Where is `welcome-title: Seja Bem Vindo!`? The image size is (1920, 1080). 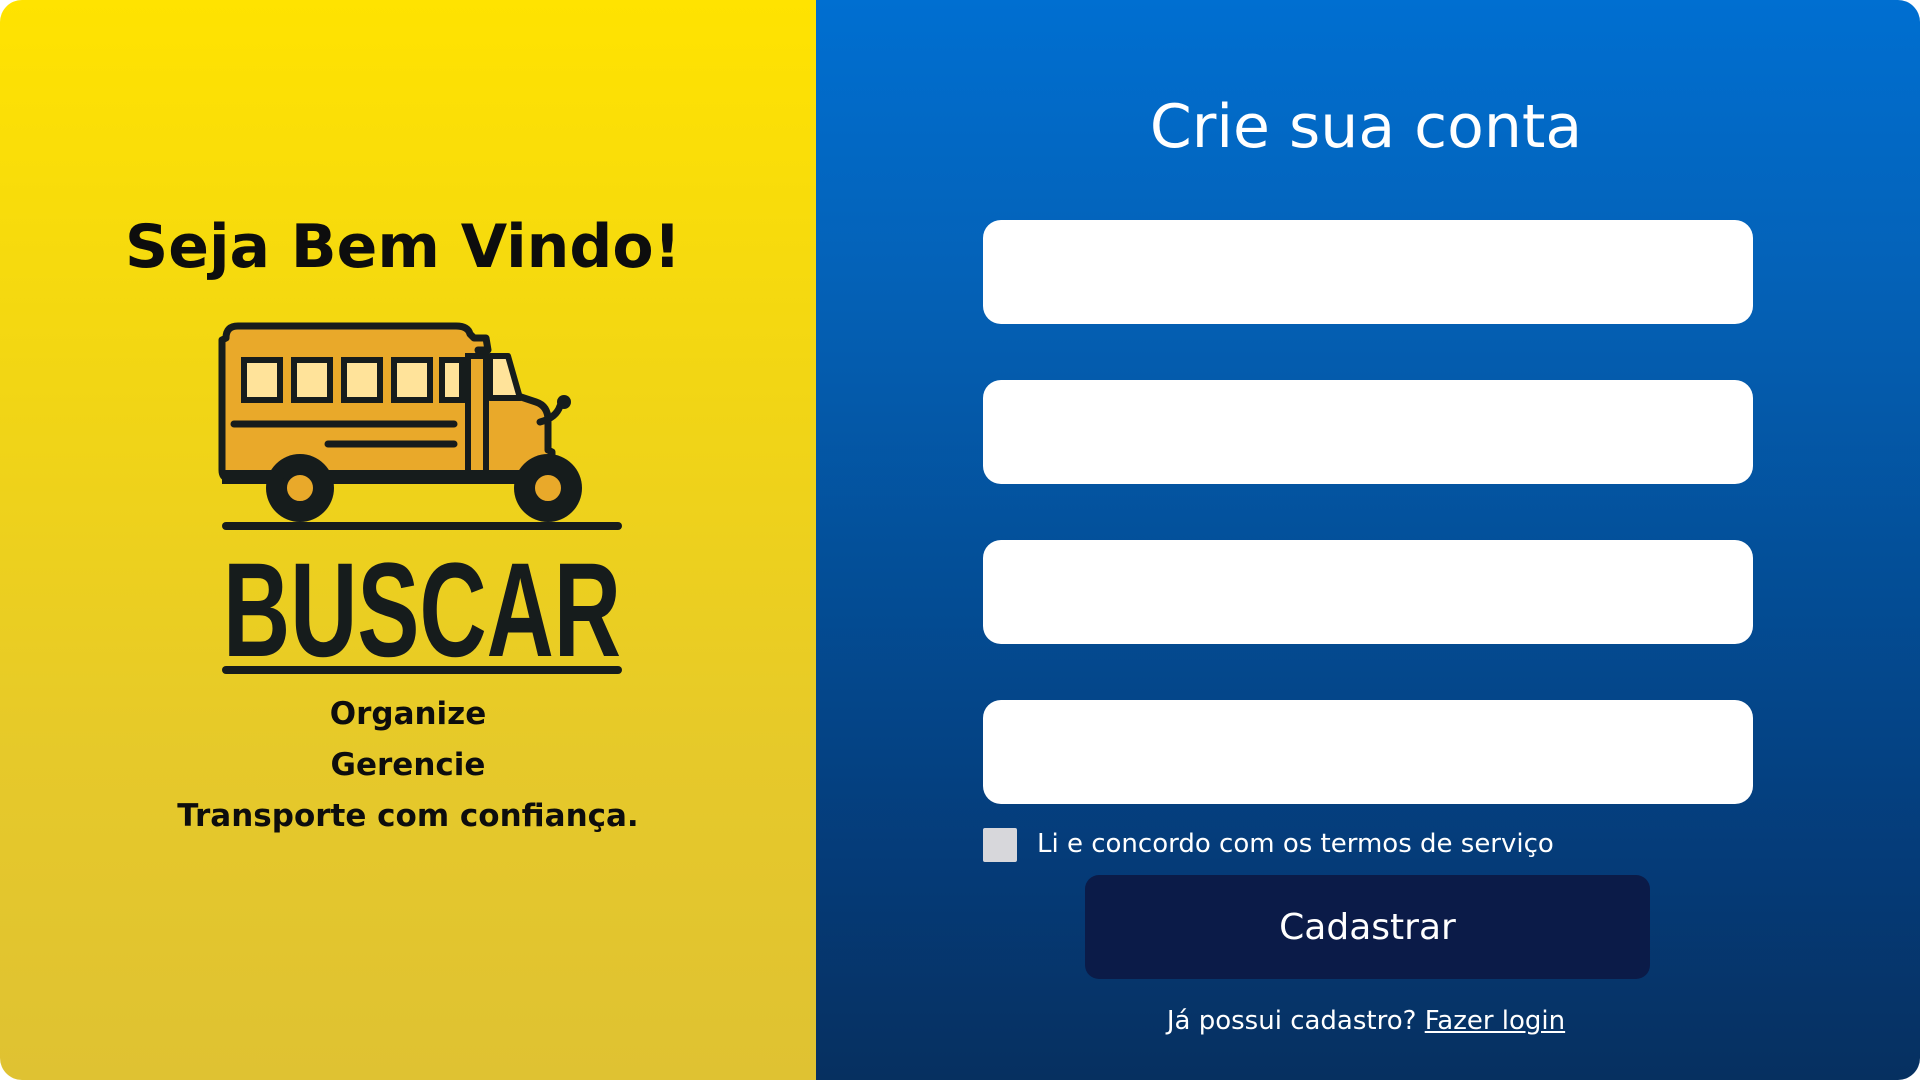
welcome-title: Seja Bem Vindo! is located at coordinates (403, 247).